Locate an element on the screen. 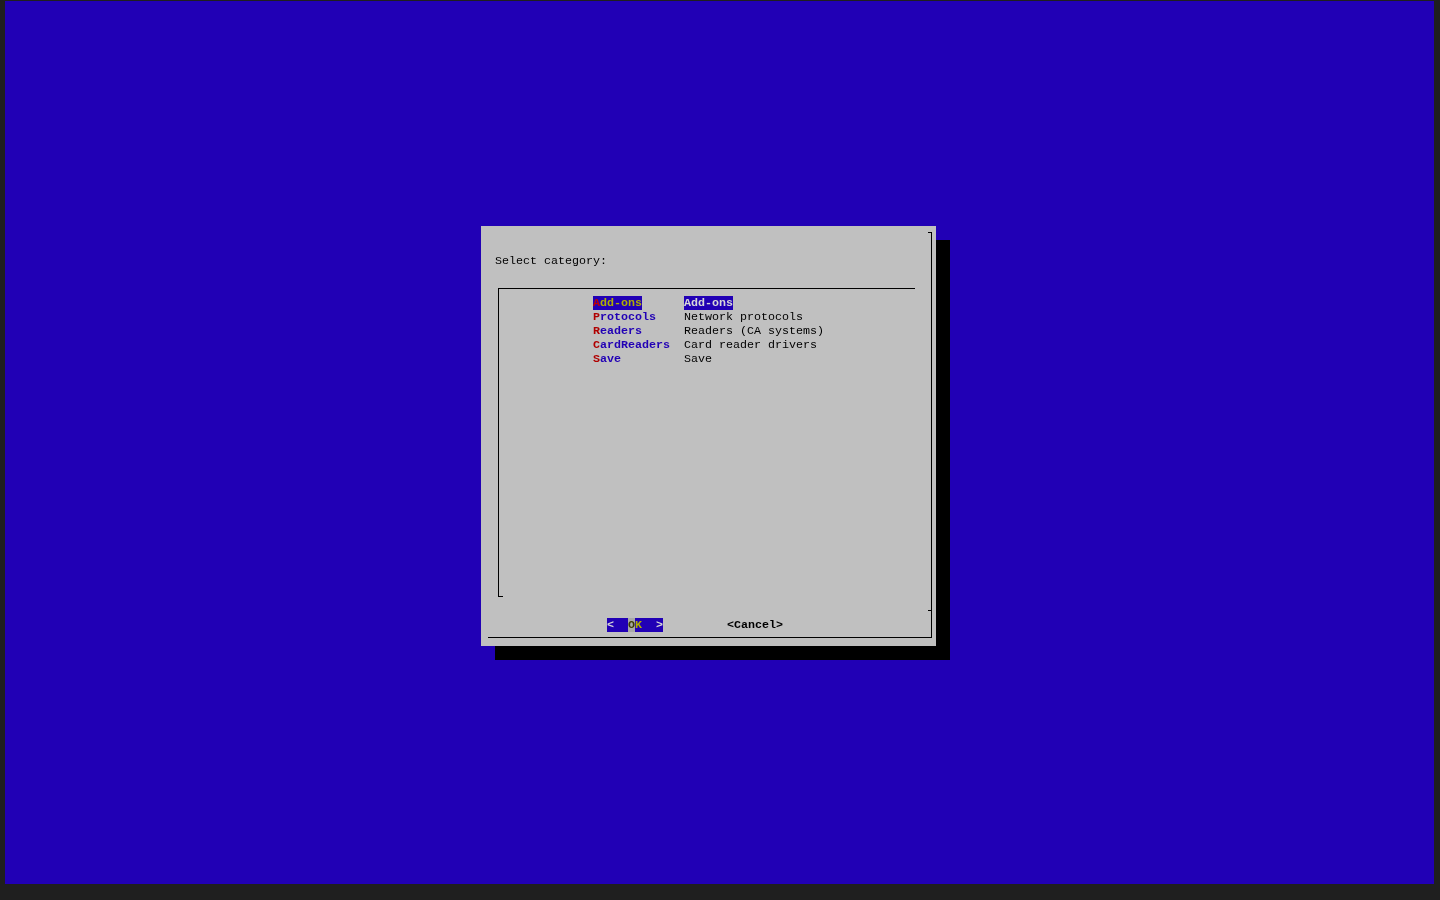 This screenshot has width=1440, height=900. dialog-button: < OK > is located at coordinates (635, 625).